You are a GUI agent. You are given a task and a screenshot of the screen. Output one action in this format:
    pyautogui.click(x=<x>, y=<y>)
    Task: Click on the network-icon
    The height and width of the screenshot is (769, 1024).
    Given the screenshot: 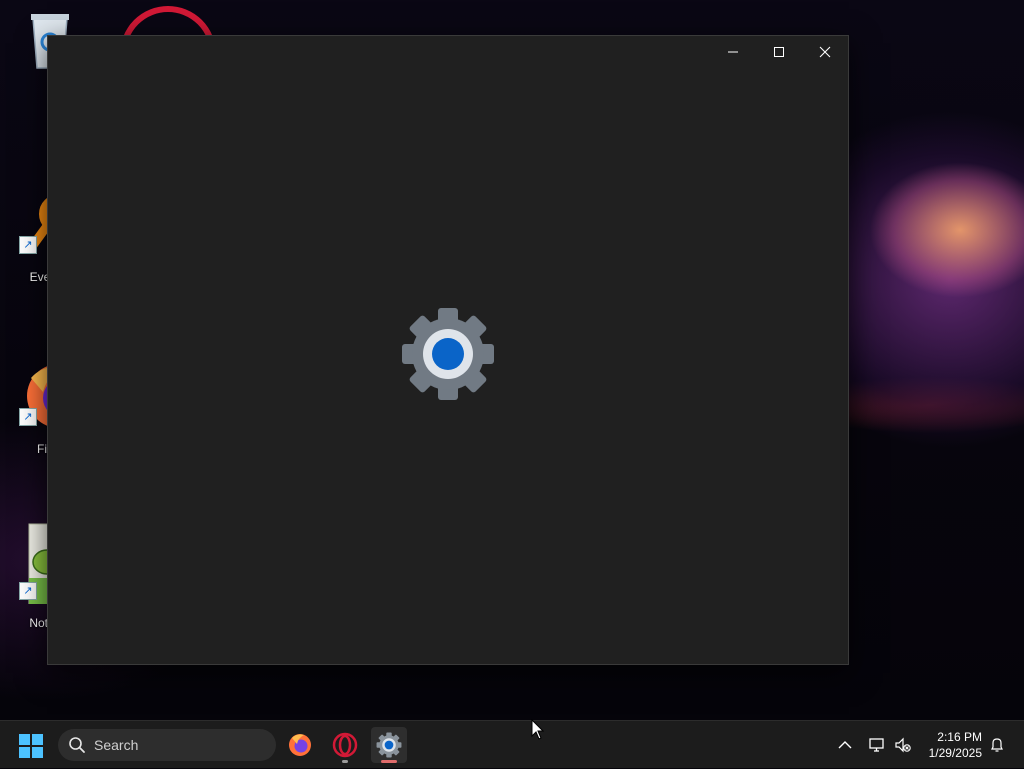 What is the action you would take?
    pyautogui.click(x=876, y=745)
    